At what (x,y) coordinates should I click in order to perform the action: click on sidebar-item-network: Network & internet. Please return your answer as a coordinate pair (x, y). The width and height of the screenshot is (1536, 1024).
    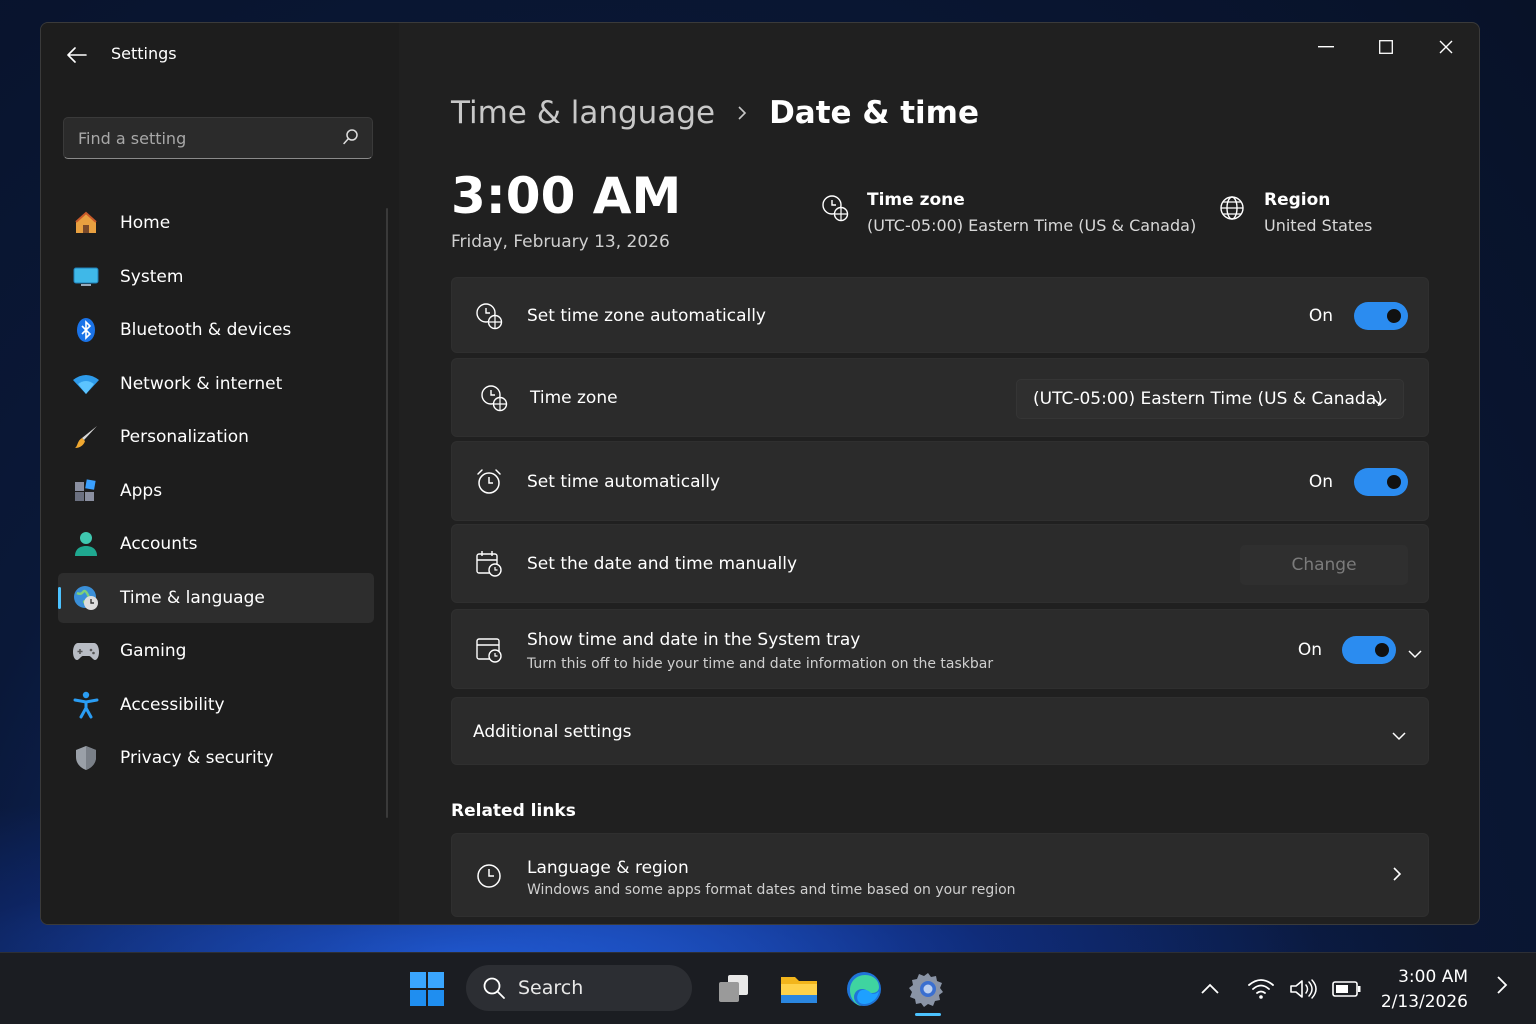
    Looking at the image, I should click on (216, 384).